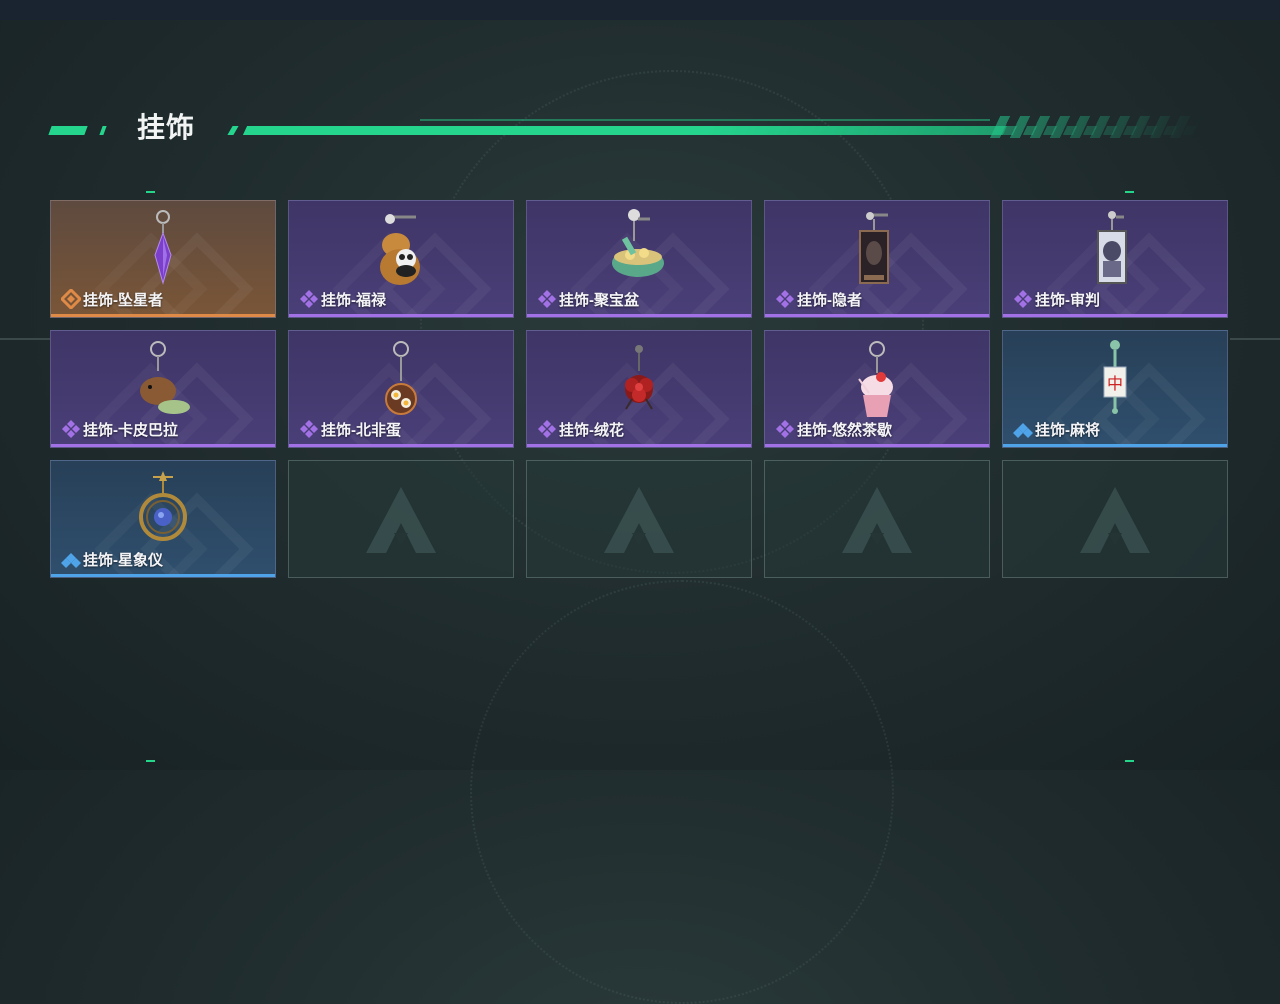  What do you see at coordinates (123, 560) in the screenshot?
I see `charm-name: 挂饰-星象仪` at bounding box center [123, 560].